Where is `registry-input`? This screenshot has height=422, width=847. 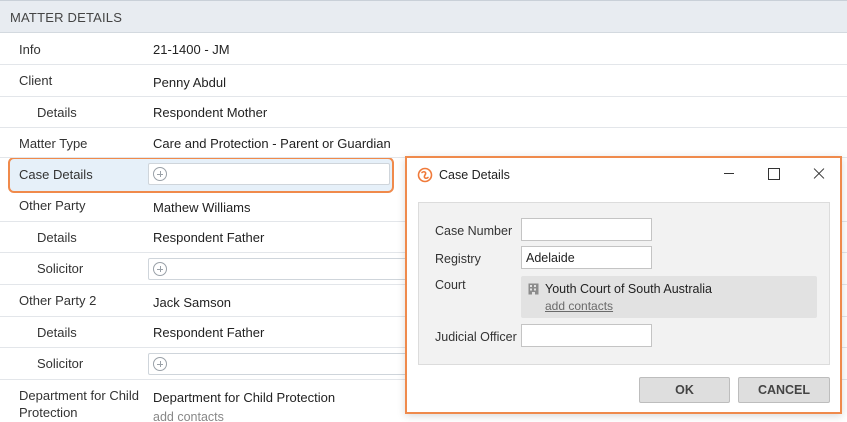
registry-input is located at coordinates (586, 257).